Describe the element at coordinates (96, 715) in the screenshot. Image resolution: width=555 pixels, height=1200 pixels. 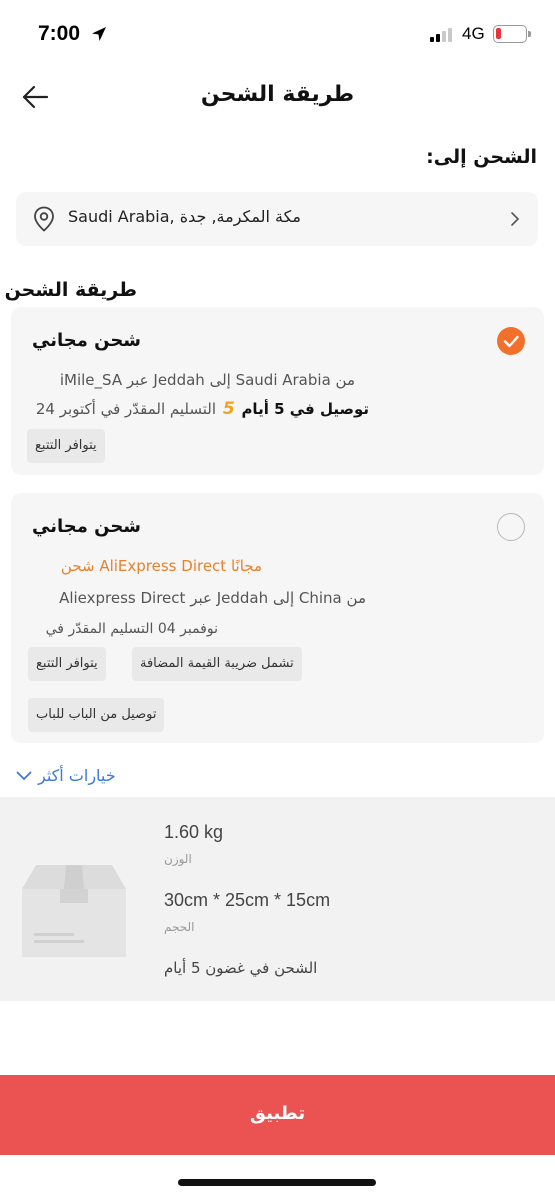
I see `tag-door-to-door: توصيل من الباب للباب` at that location.